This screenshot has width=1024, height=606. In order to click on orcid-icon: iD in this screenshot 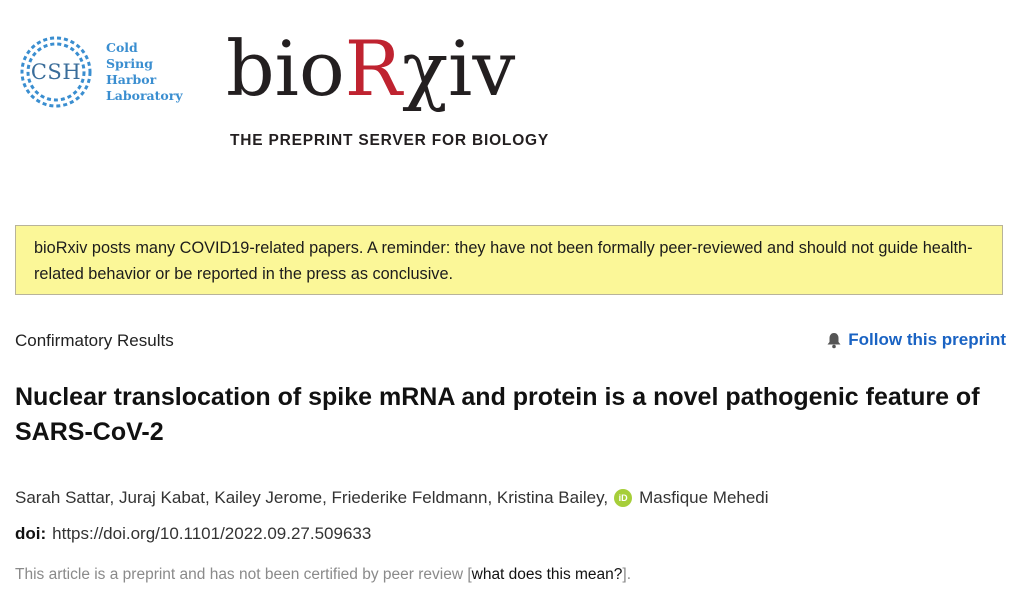, I will do `click(623, 498)`.